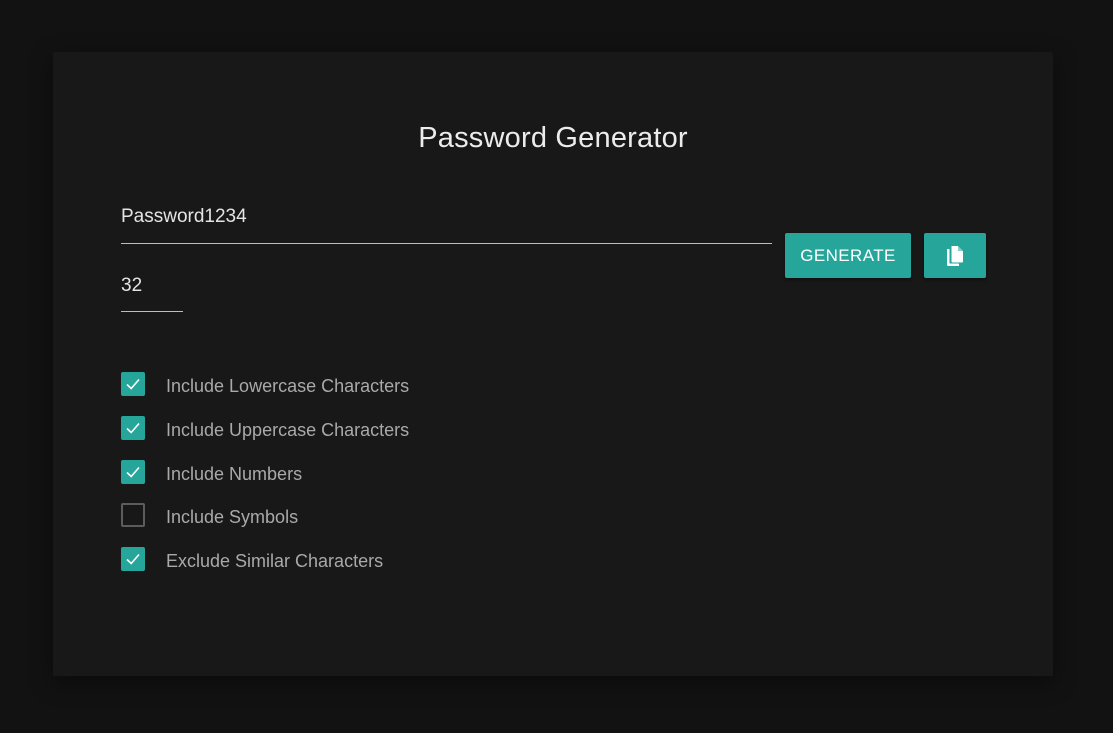 Image resolution: width=1113 pixels, height=733 pixels. I want to click on copy-icon, so click(955, 255).